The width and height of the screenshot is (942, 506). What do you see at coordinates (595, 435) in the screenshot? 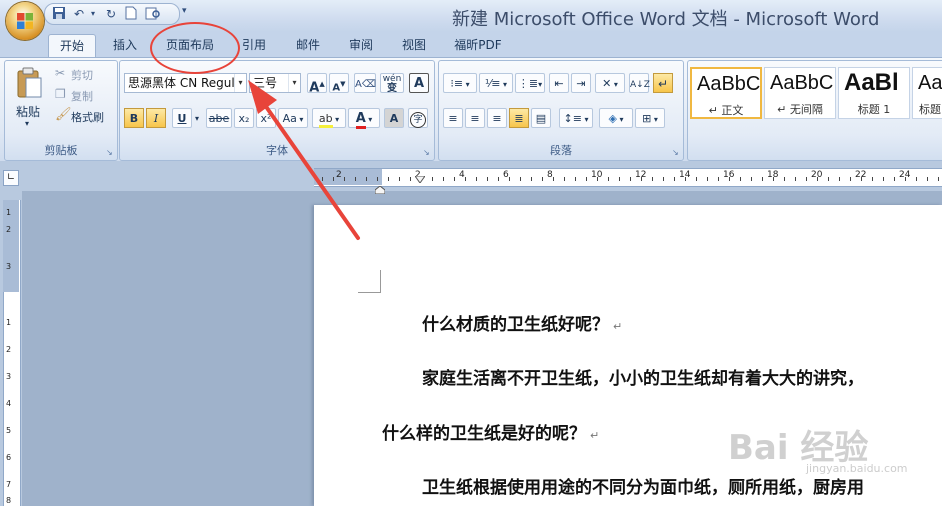
I see `paragraph-mark-icon: ↵` at bounding box center [595, 435].